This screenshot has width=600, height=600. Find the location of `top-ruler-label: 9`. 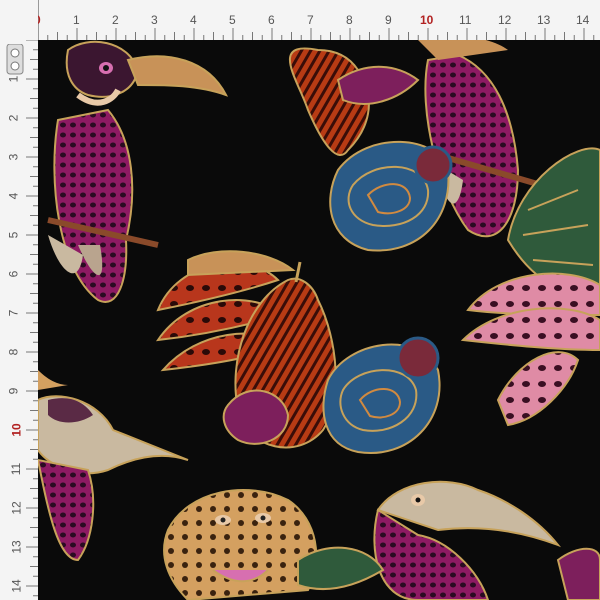

top-ruler-label: 9 is located at coordinates (388, 20).